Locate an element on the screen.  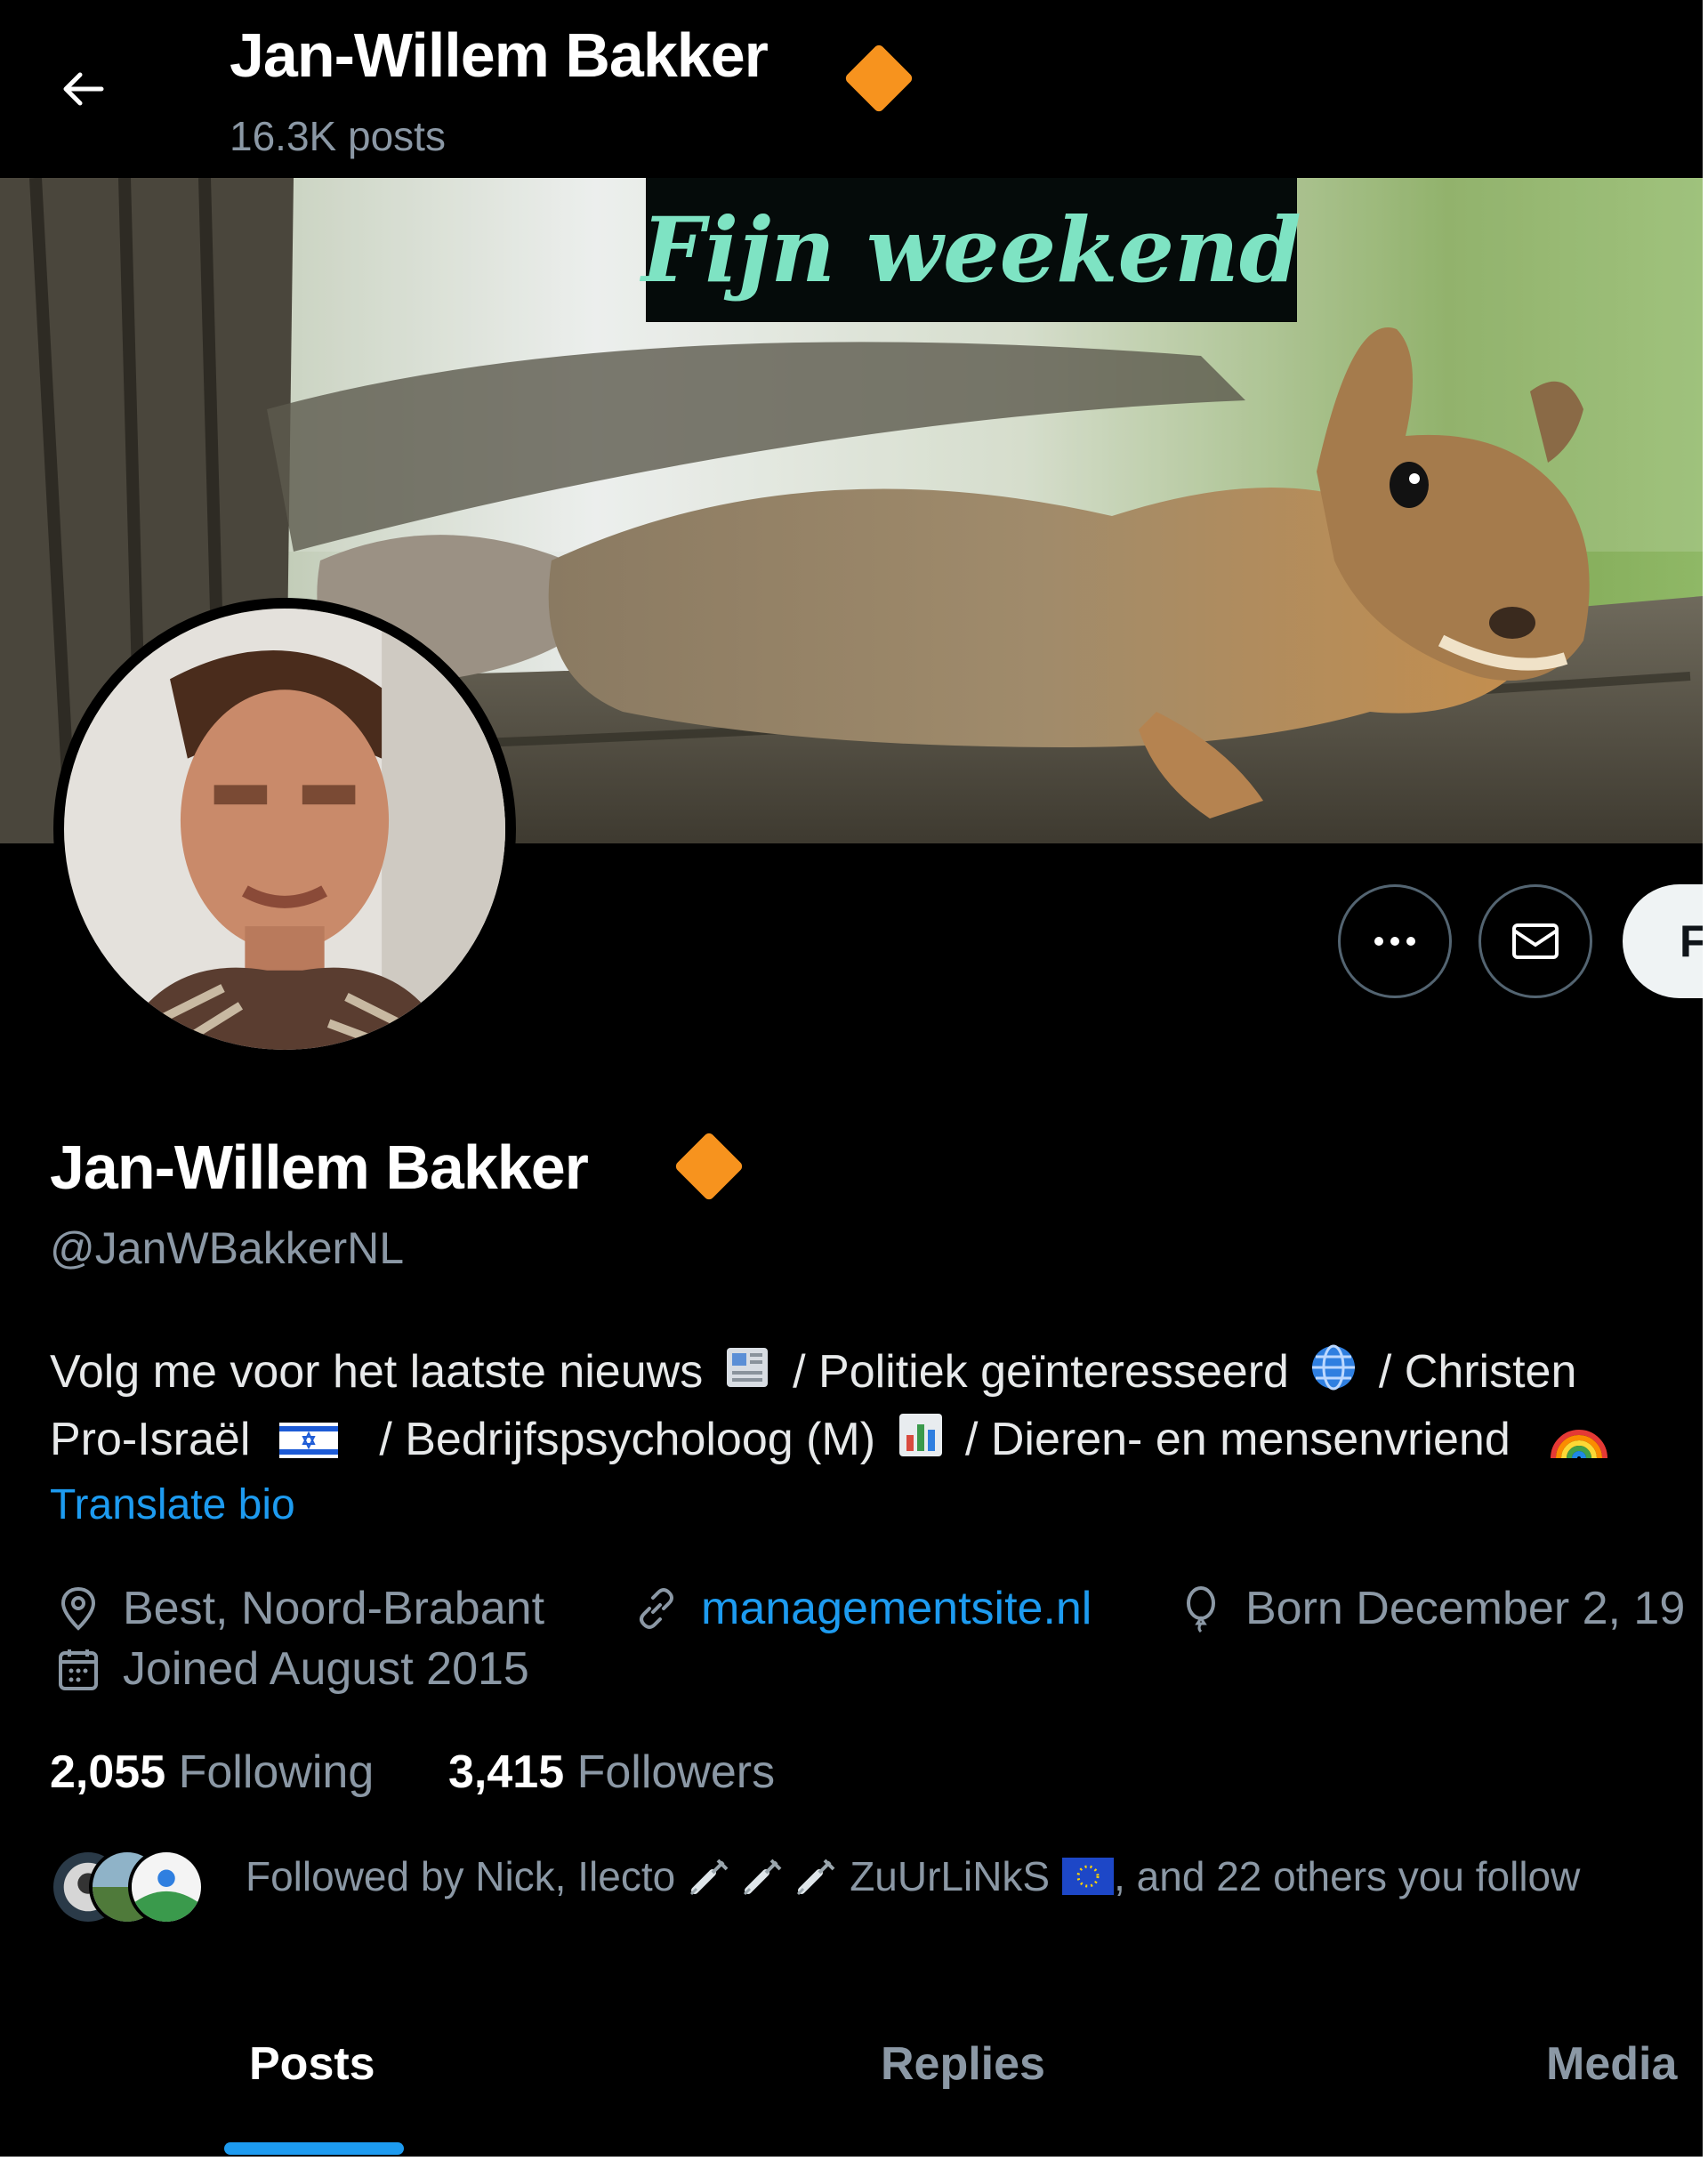
following-link: 2,055 Following is located at coordinates (212, 1772).